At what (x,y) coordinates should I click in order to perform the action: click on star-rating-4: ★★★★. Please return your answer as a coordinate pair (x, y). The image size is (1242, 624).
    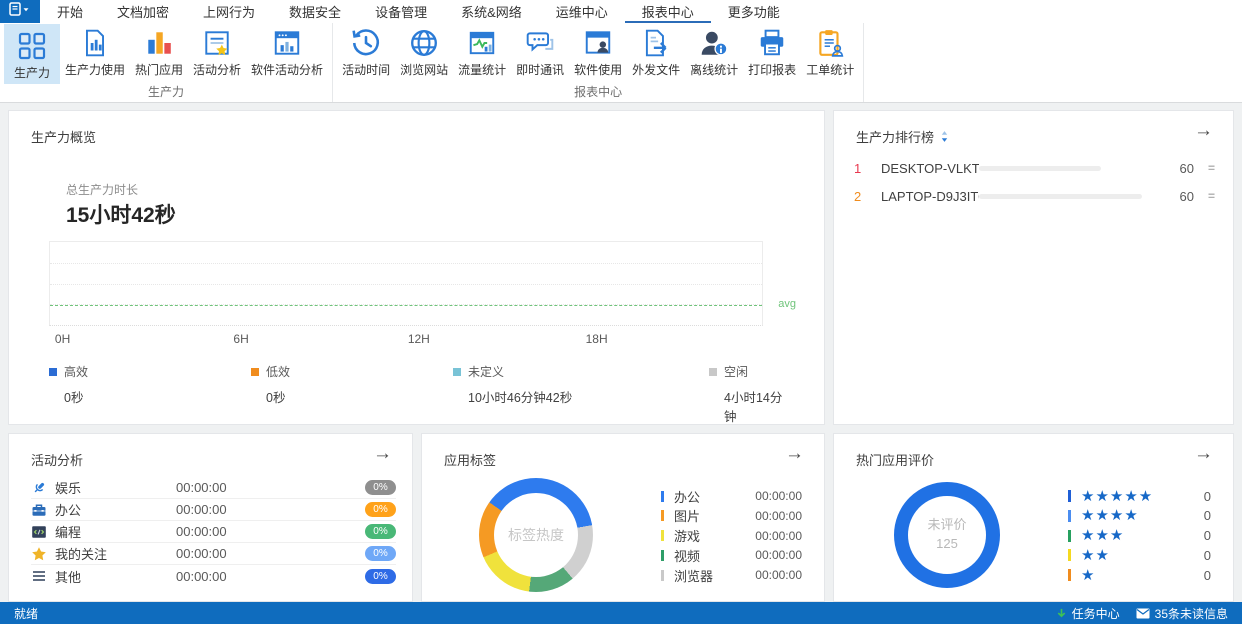
    Looking at the image, I should click on (1110, 516).